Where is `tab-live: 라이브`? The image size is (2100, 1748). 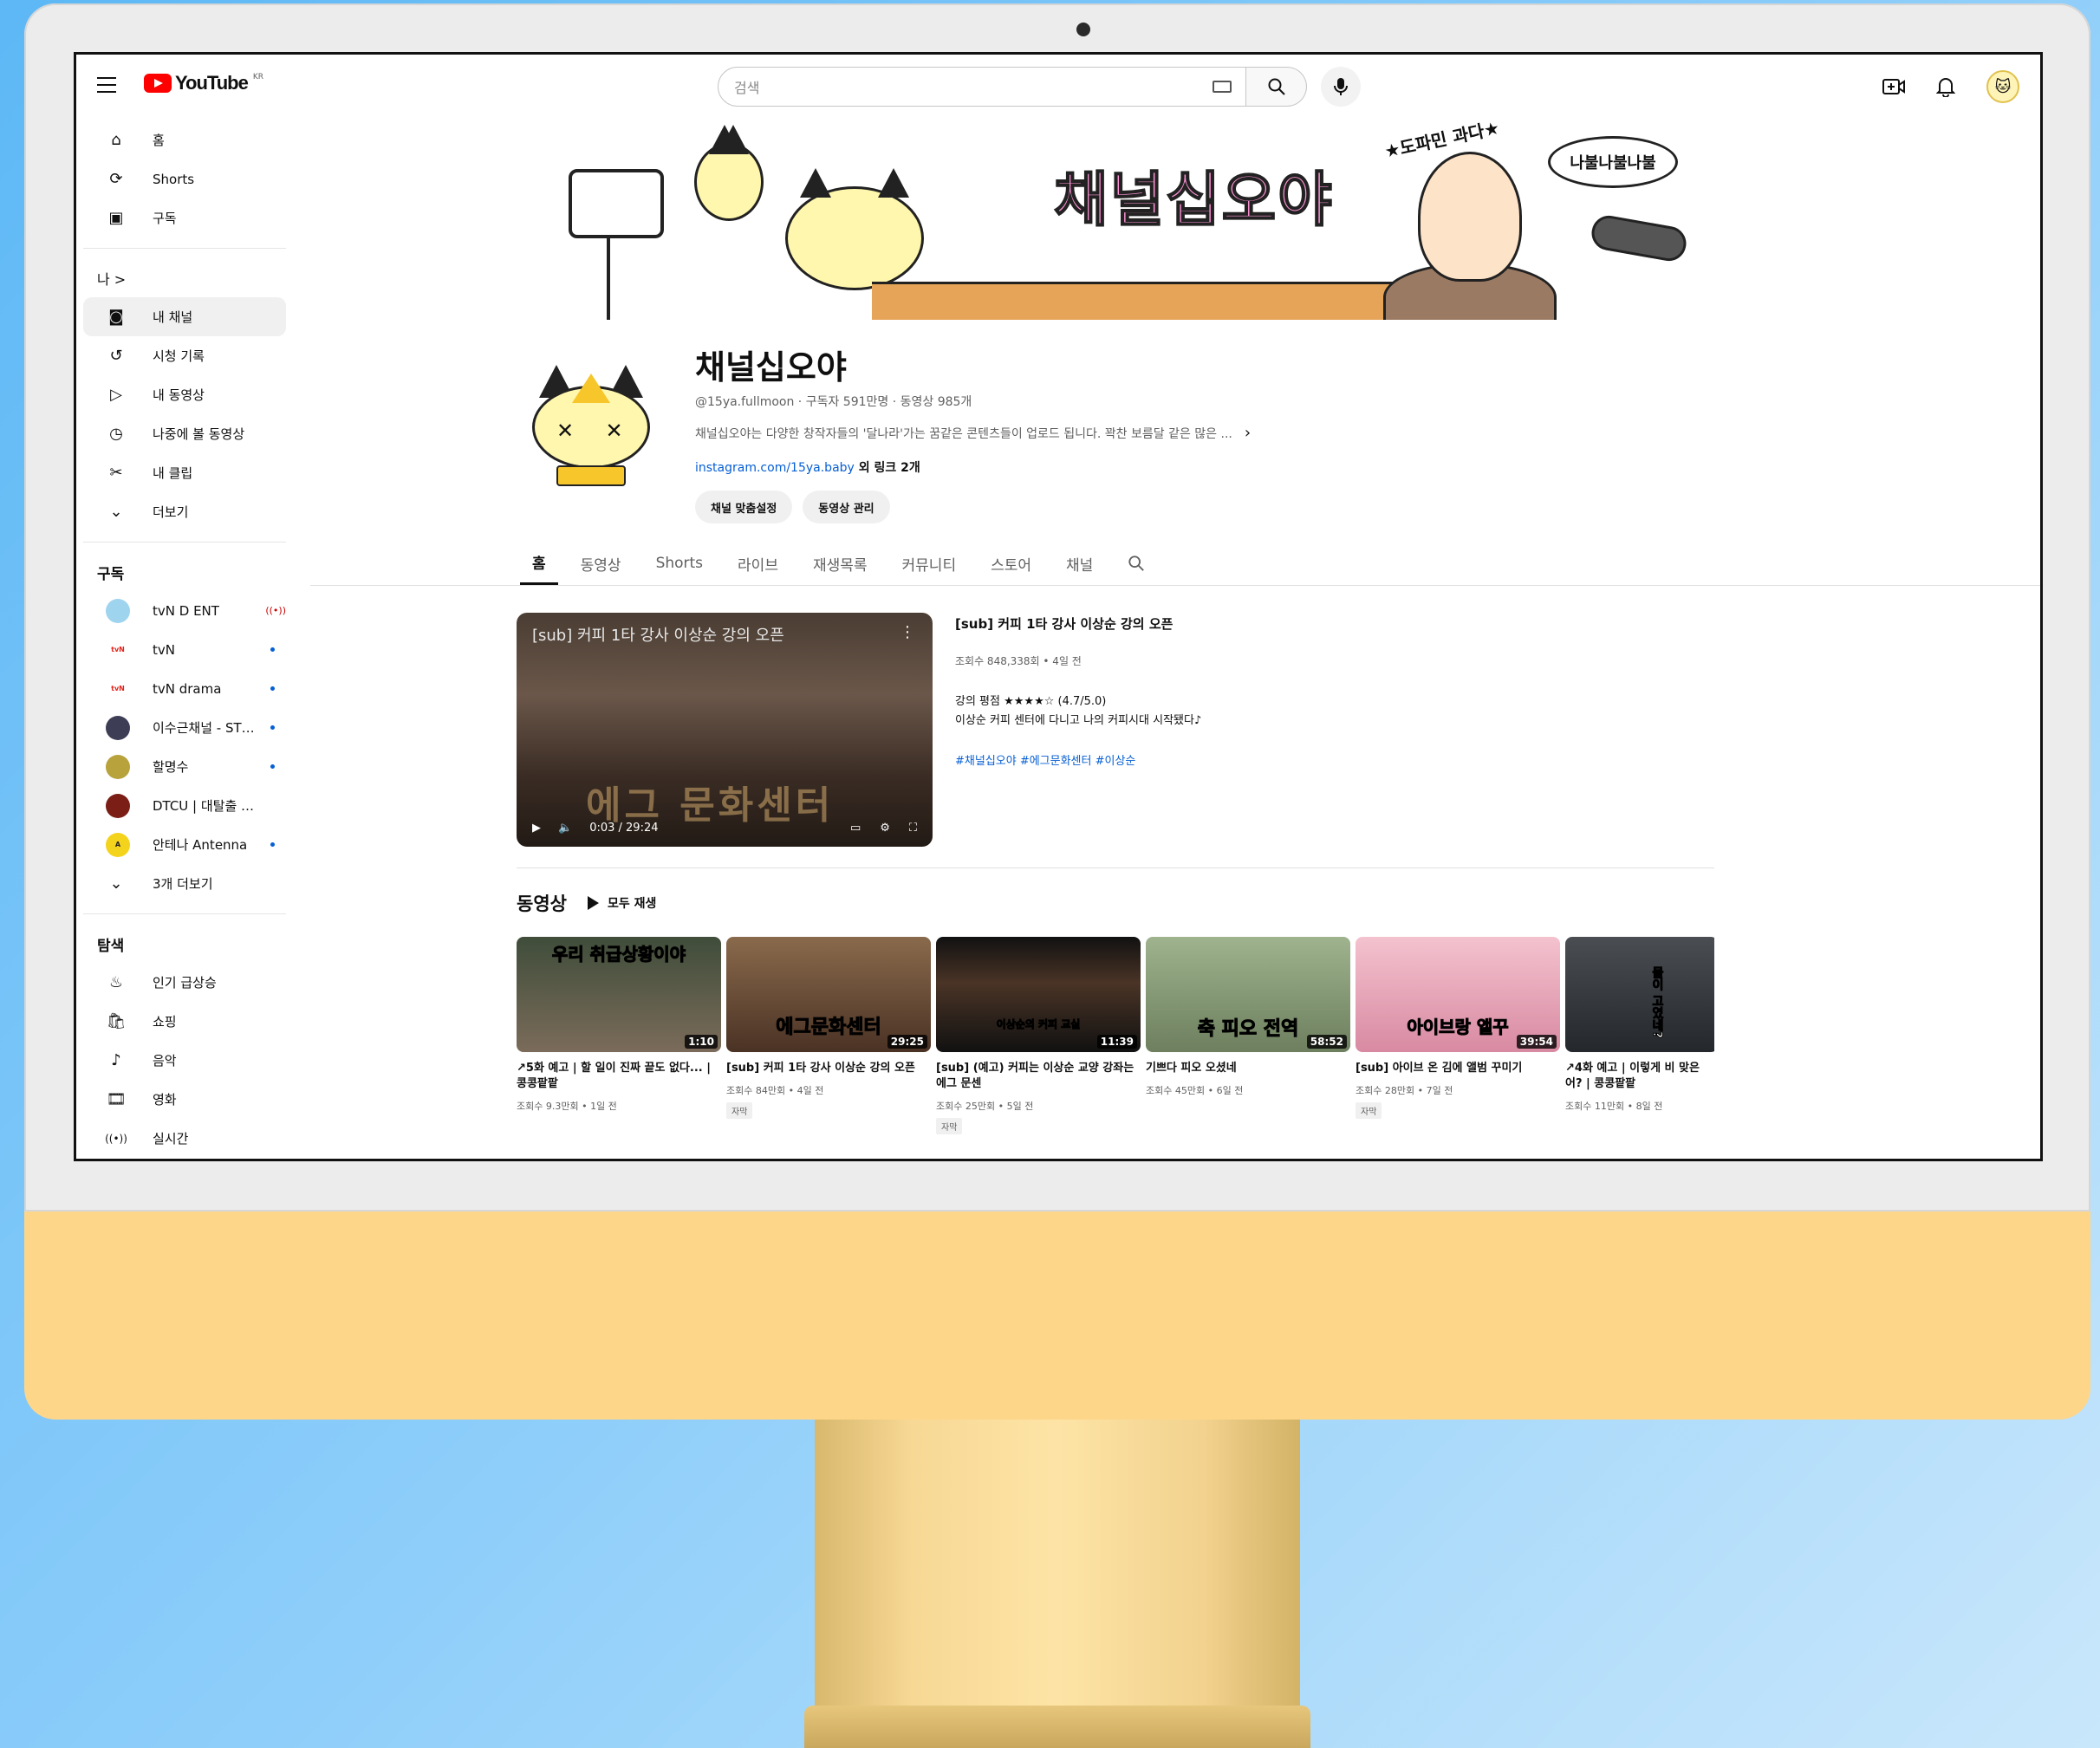
tab-live: 라이브 is located at coordinates (757, 563).